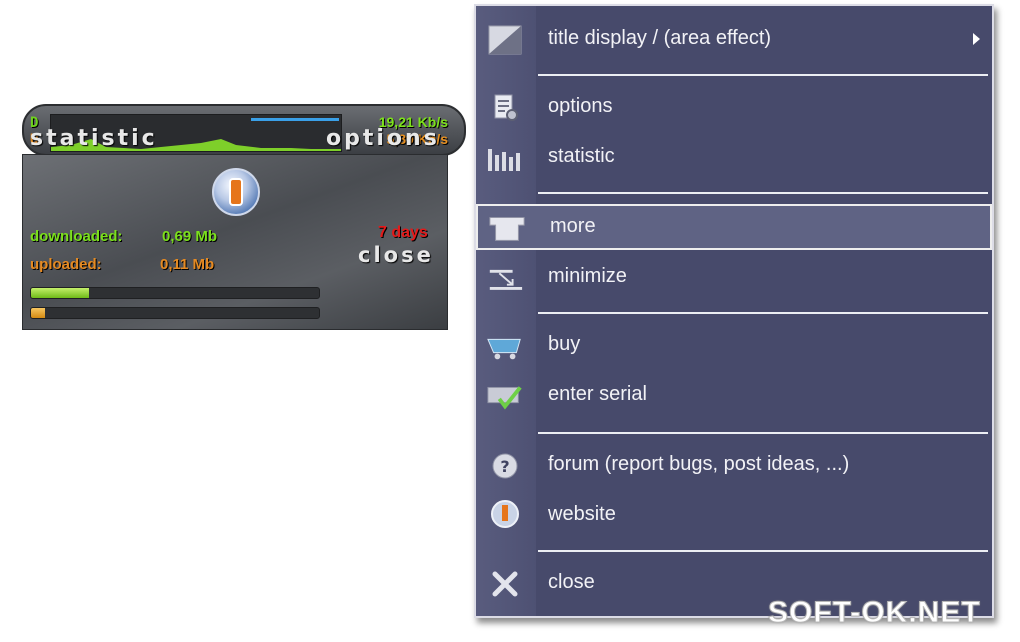 Image resolution: width=1020 pixels, height=642 pixels. What do you see at coordinates (505, 584) in the screenshot?
I see `close-icon` at bounding box center [505, 584].